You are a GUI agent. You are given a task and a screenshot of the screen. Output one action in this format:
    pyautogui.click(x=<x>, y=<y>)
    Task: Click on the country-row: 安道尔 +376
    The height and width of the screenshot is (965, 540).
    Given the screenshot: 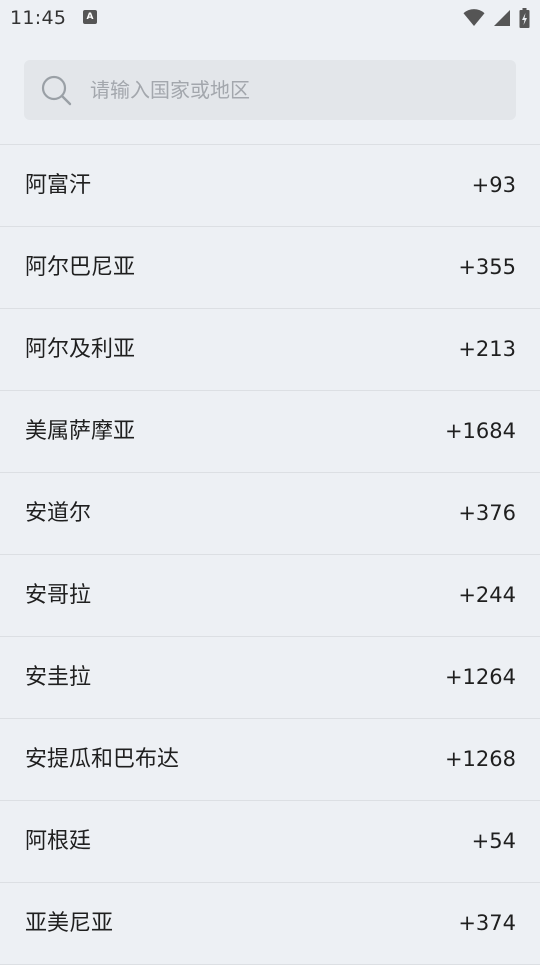 What is the action you would take?
    pyautogui.click(x=270, y=514)
    